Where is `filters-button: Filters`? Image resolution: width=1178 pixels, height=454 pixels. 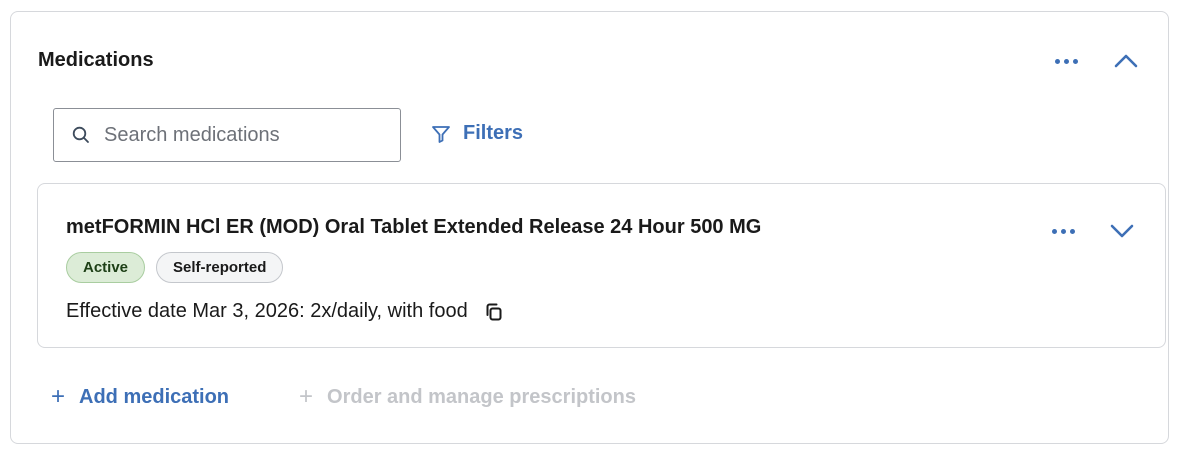
filters-button: Filters is located at coordinates (477, 133).